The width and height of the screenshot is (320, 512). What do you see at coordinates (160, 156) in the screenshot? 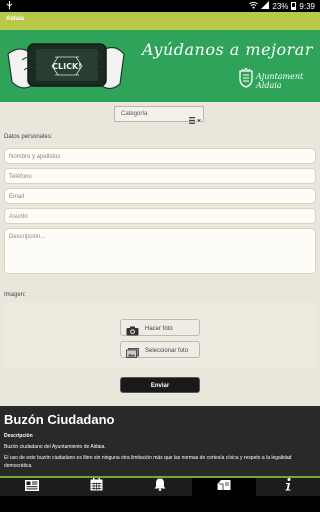
I see `name-field: Nombre y apellidos` at bounding box center [160, 156].